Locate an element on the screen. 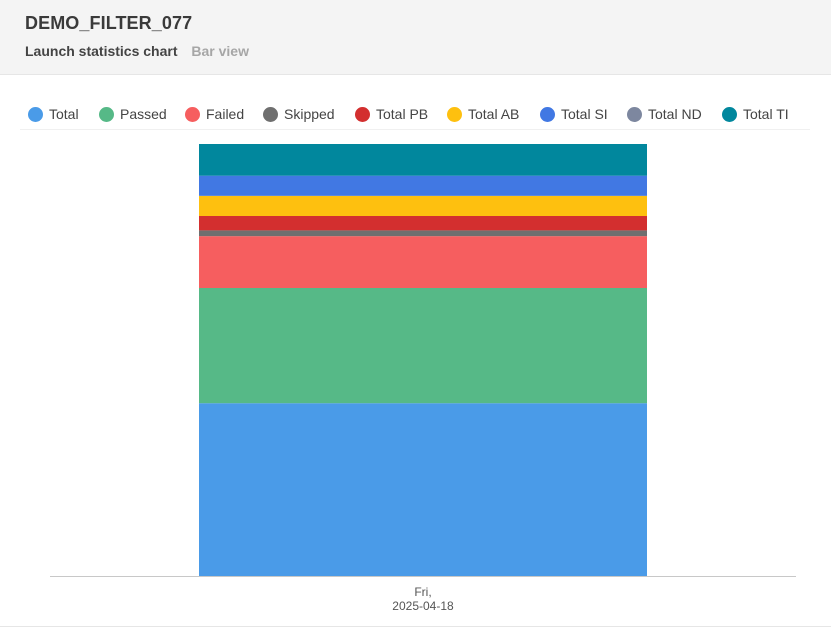 This screenshot has width=831, height=628. legend-label: Total ND is located at coordinates (675, 114).